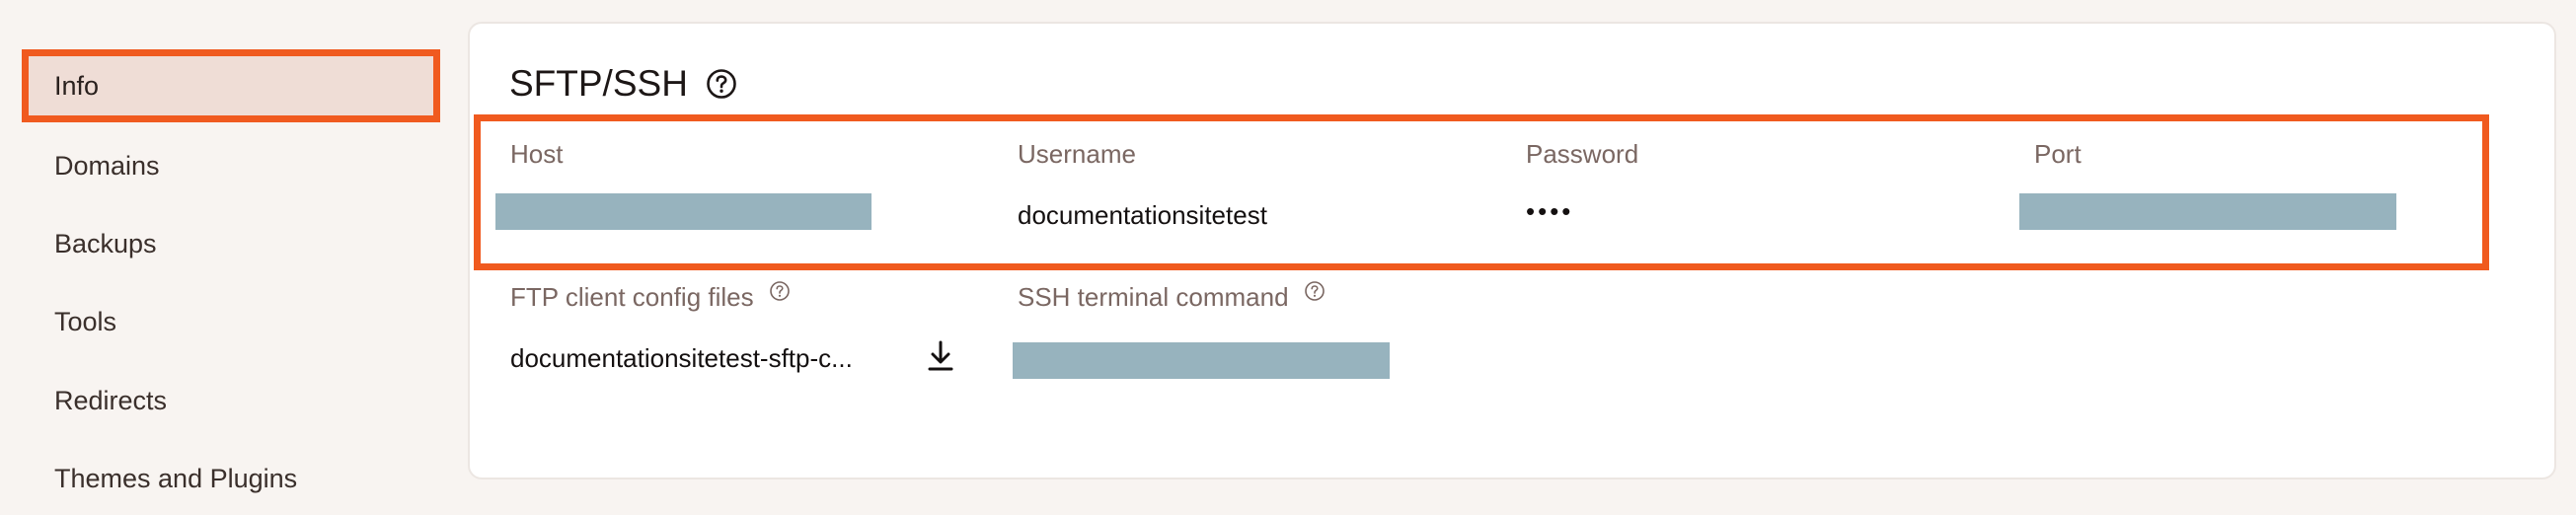 This screenshot has width=2576, height=515. I want to click on sidebar-item-redirects: Redirects, so click(231, 400).